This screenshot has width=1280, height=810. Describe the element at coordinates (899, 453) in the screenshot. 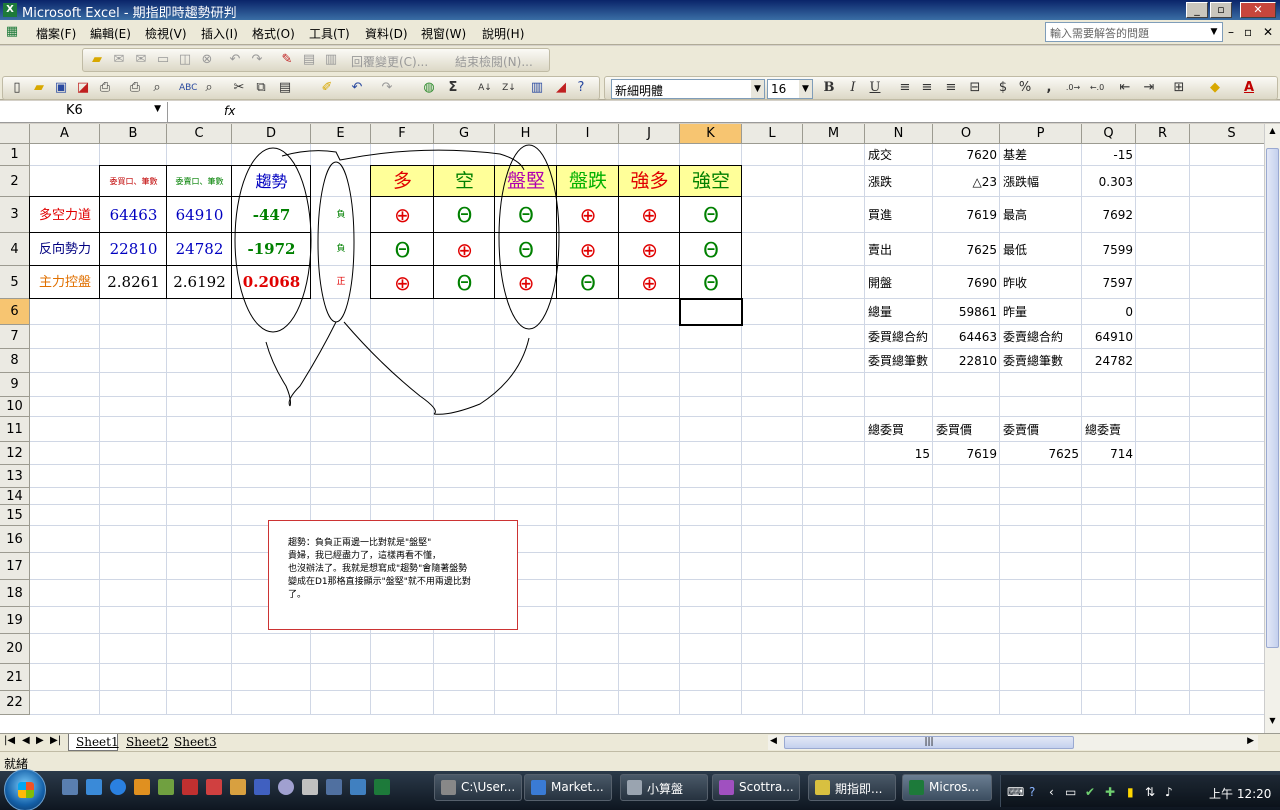

I see `cell-n12: 15` at that location.